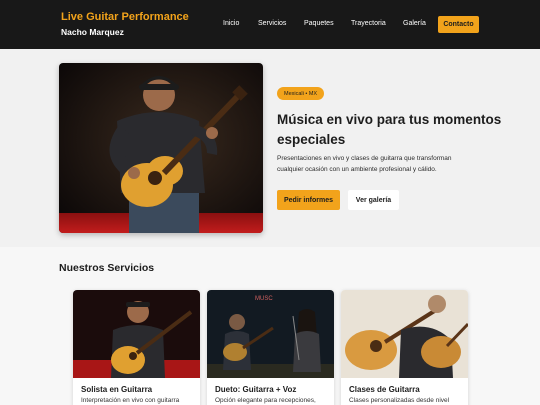  What do you see at coordinates (92, 32) in the screenshot?
I see `brand-subtitle: Nacho Marquez` at bounding box center [92, 32].